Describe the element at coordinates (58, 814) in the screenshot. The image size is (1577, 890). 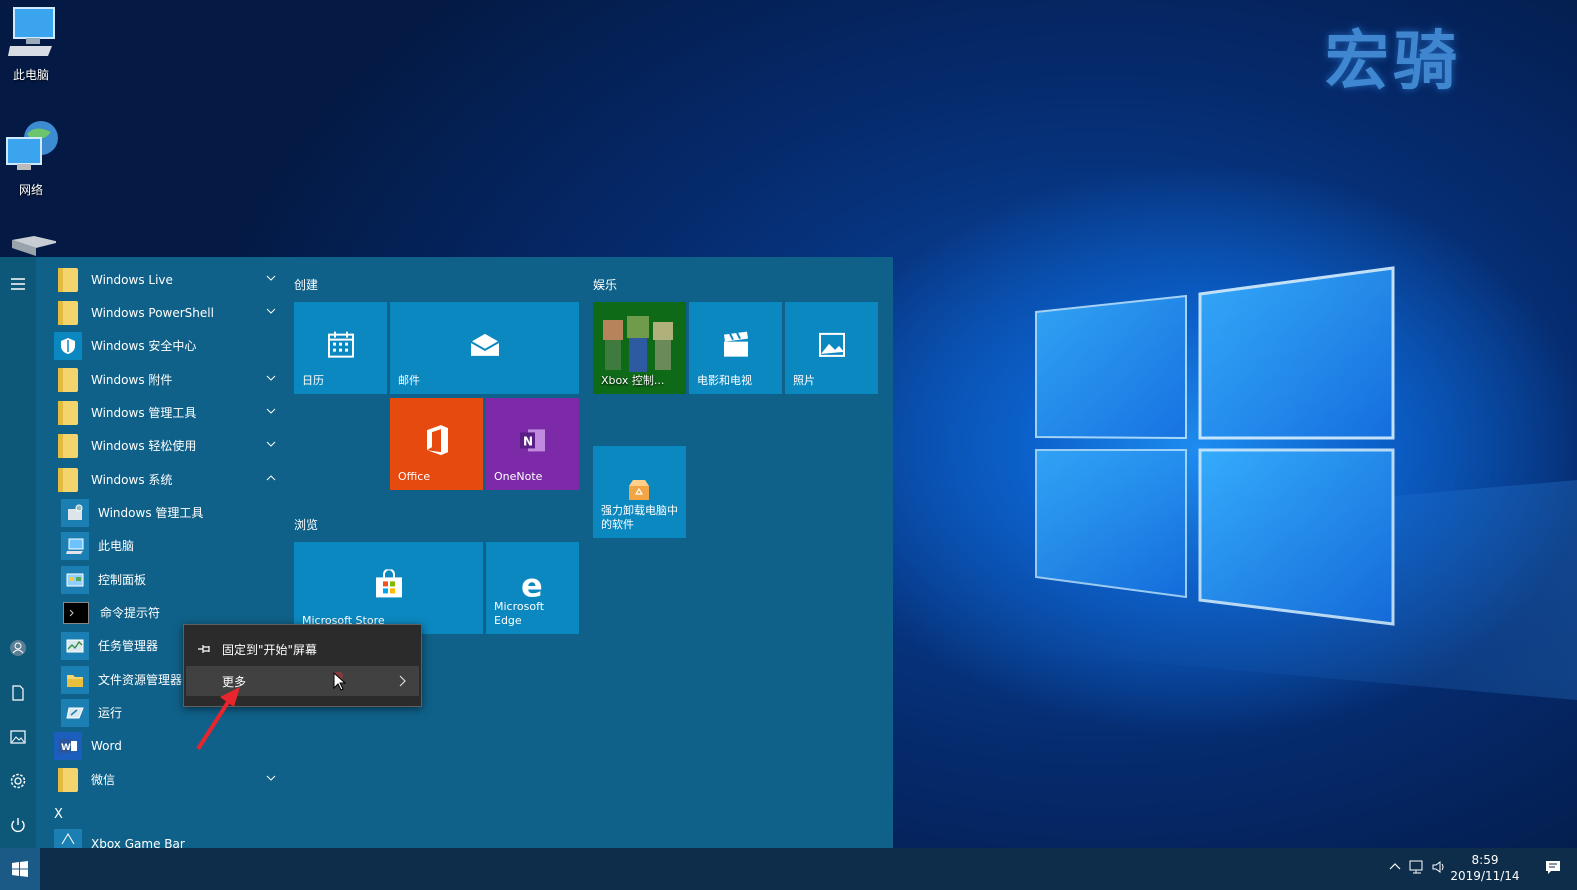
I see `section-letter-x: X` at that location.